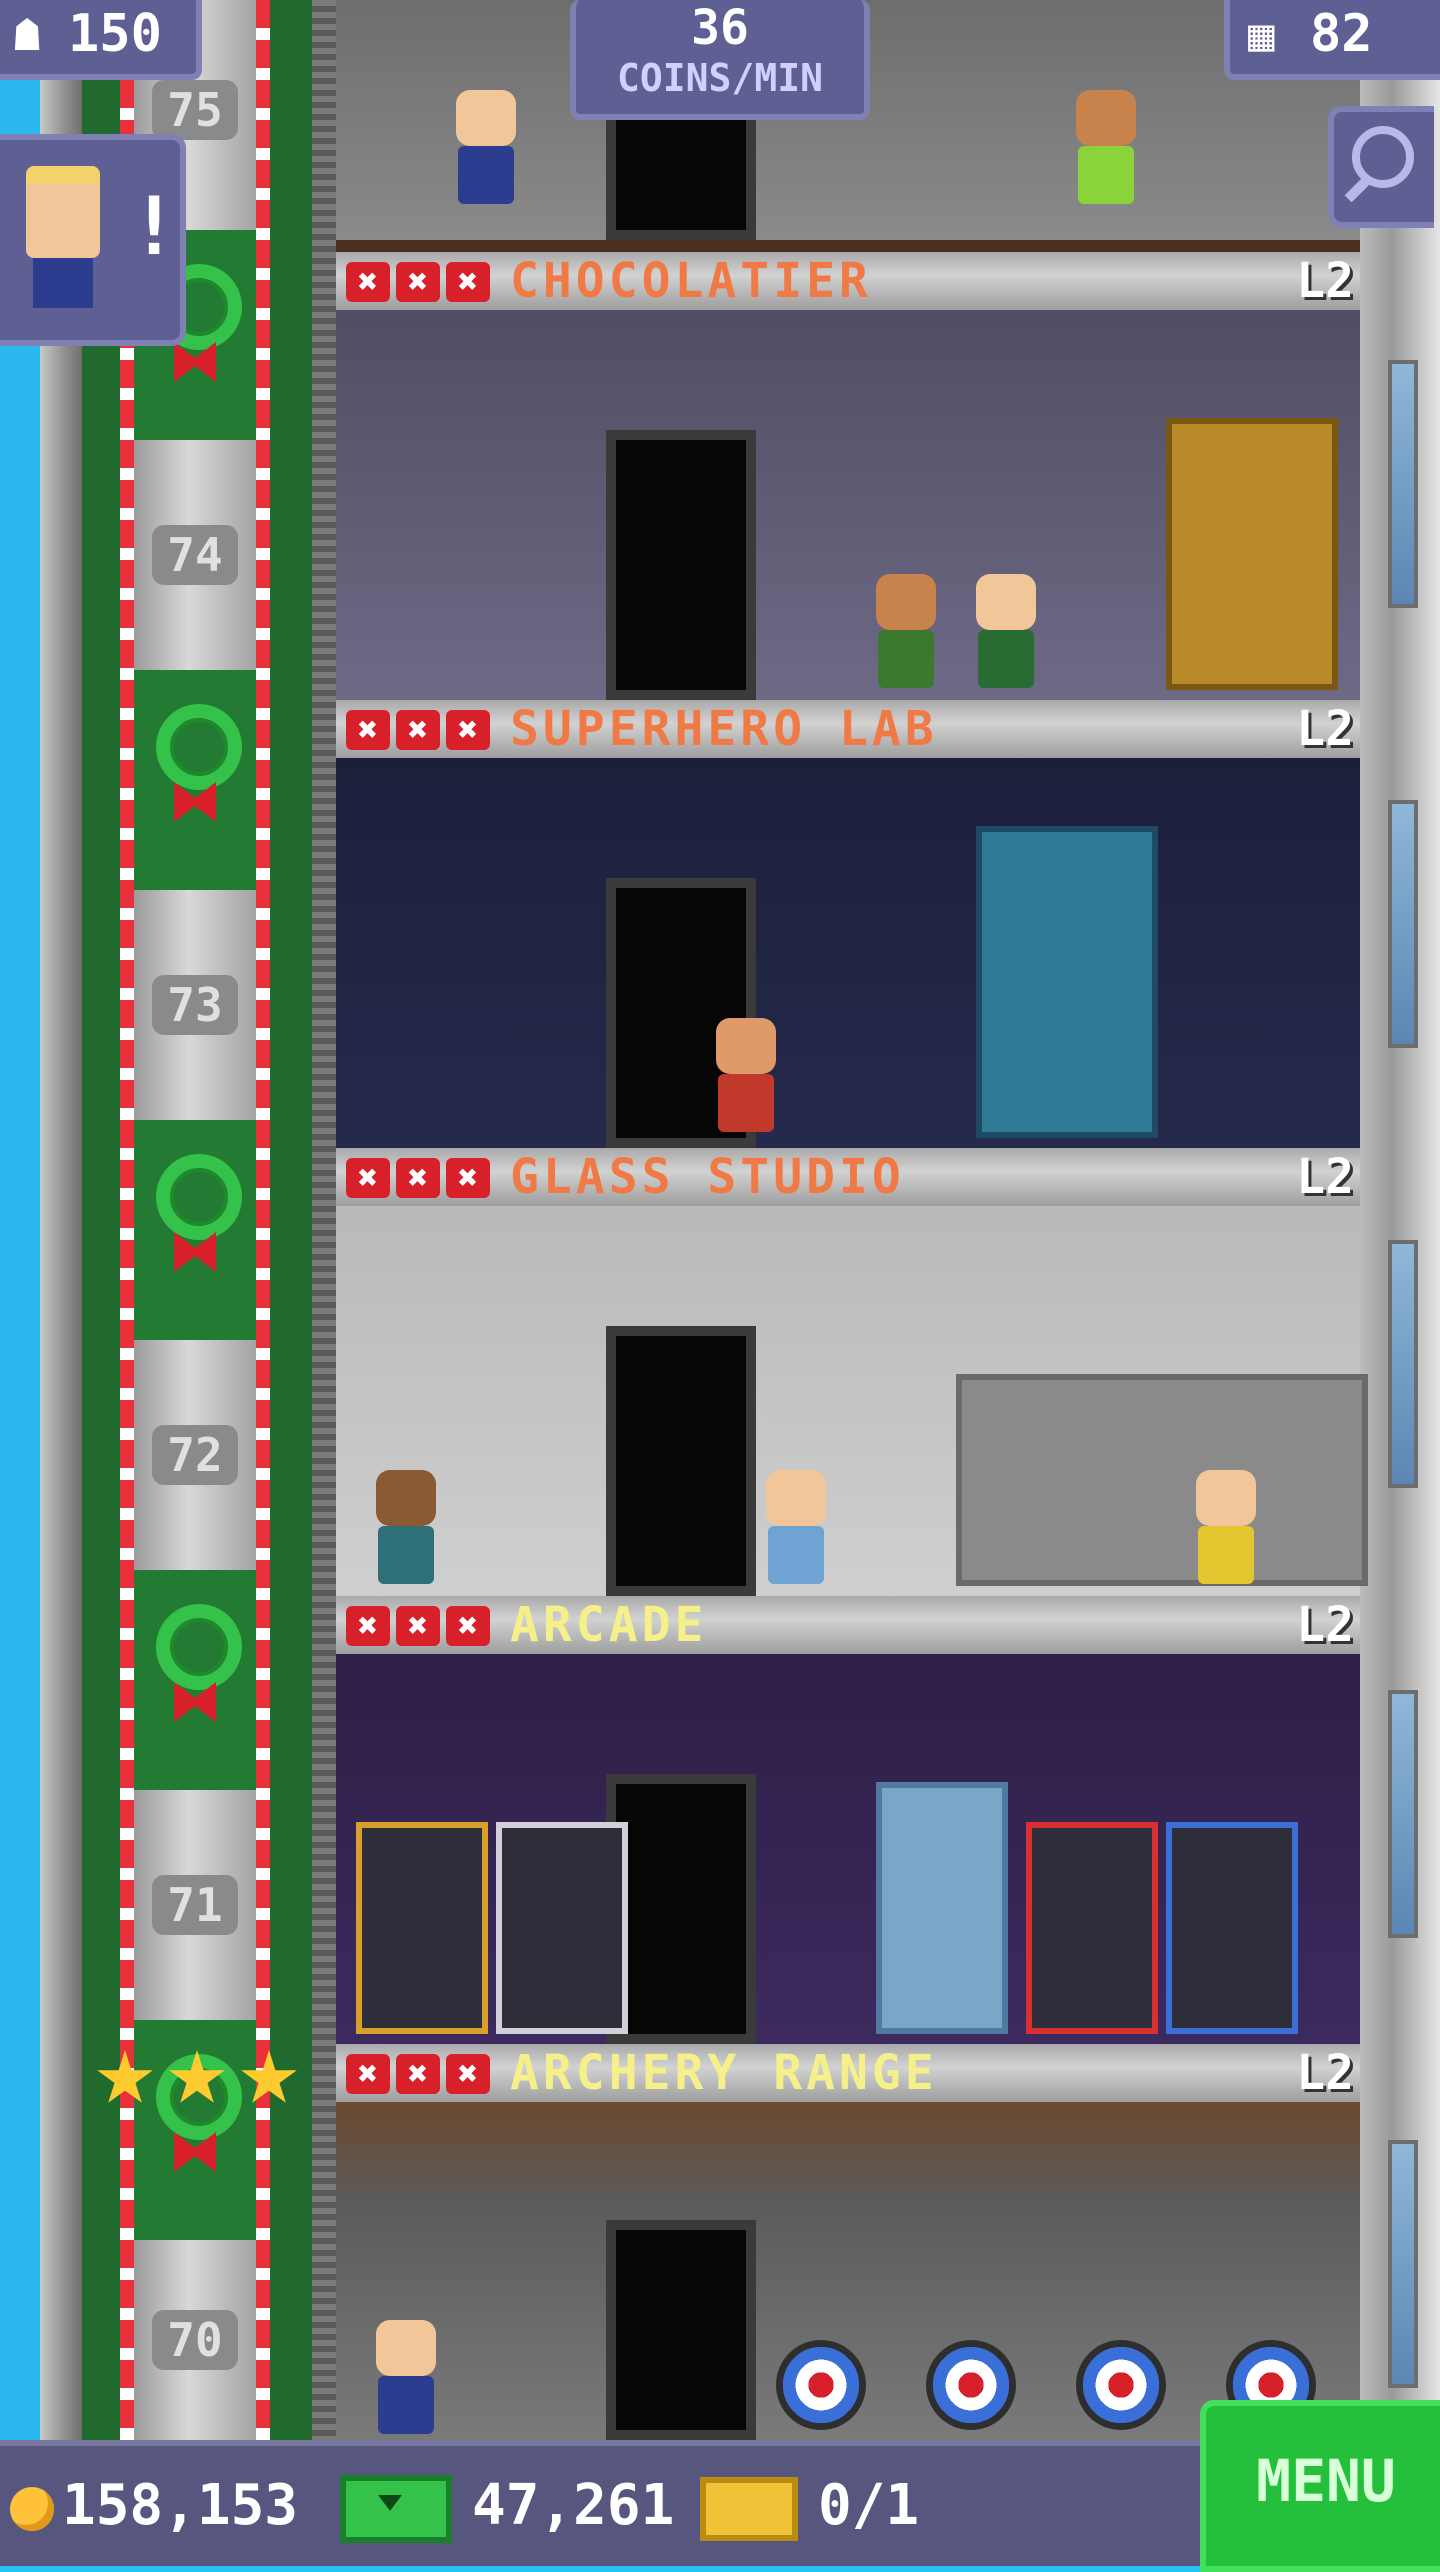 The image size is (1440, 2572). Describe the element at coordinates (809, 2506) in the screenshot. I see `tickets-display: 0/1` at that location.